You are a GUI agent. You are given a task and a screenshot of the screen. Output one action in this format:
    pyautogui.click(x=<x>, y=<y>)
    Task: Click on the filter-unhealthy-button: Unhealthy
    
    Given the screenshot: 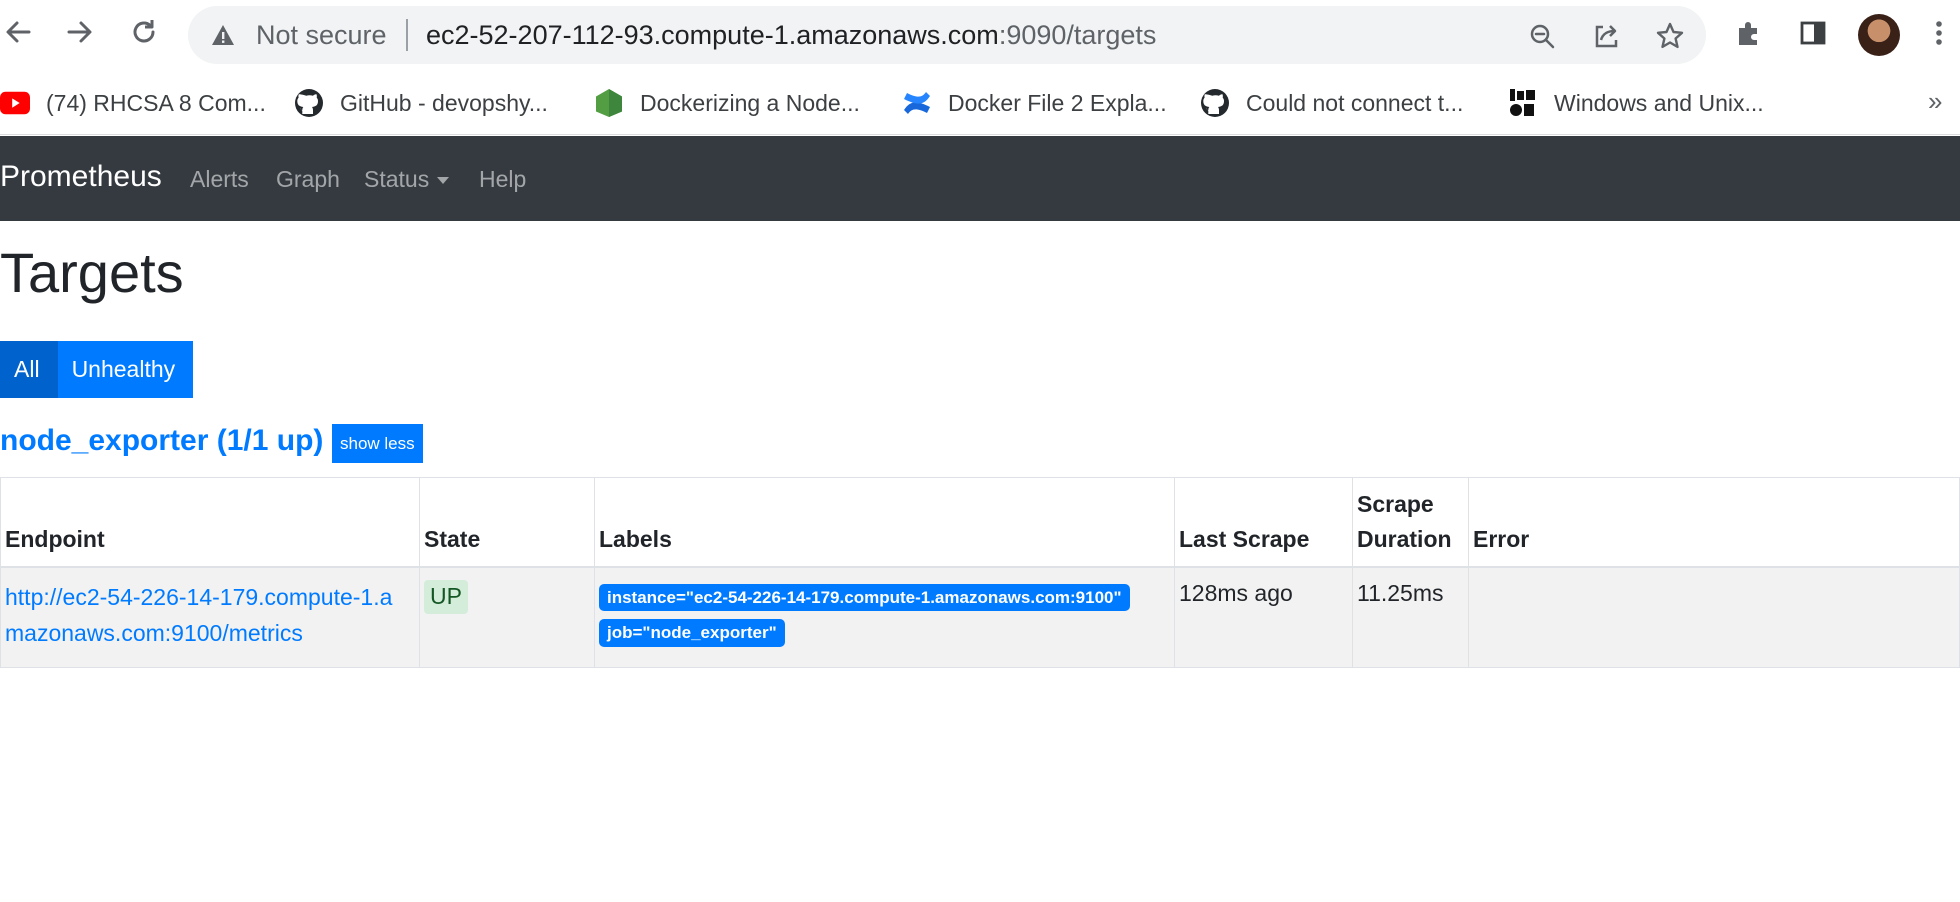 What is the action you would take?
    pyautogui.click(x=125, y=369)
    